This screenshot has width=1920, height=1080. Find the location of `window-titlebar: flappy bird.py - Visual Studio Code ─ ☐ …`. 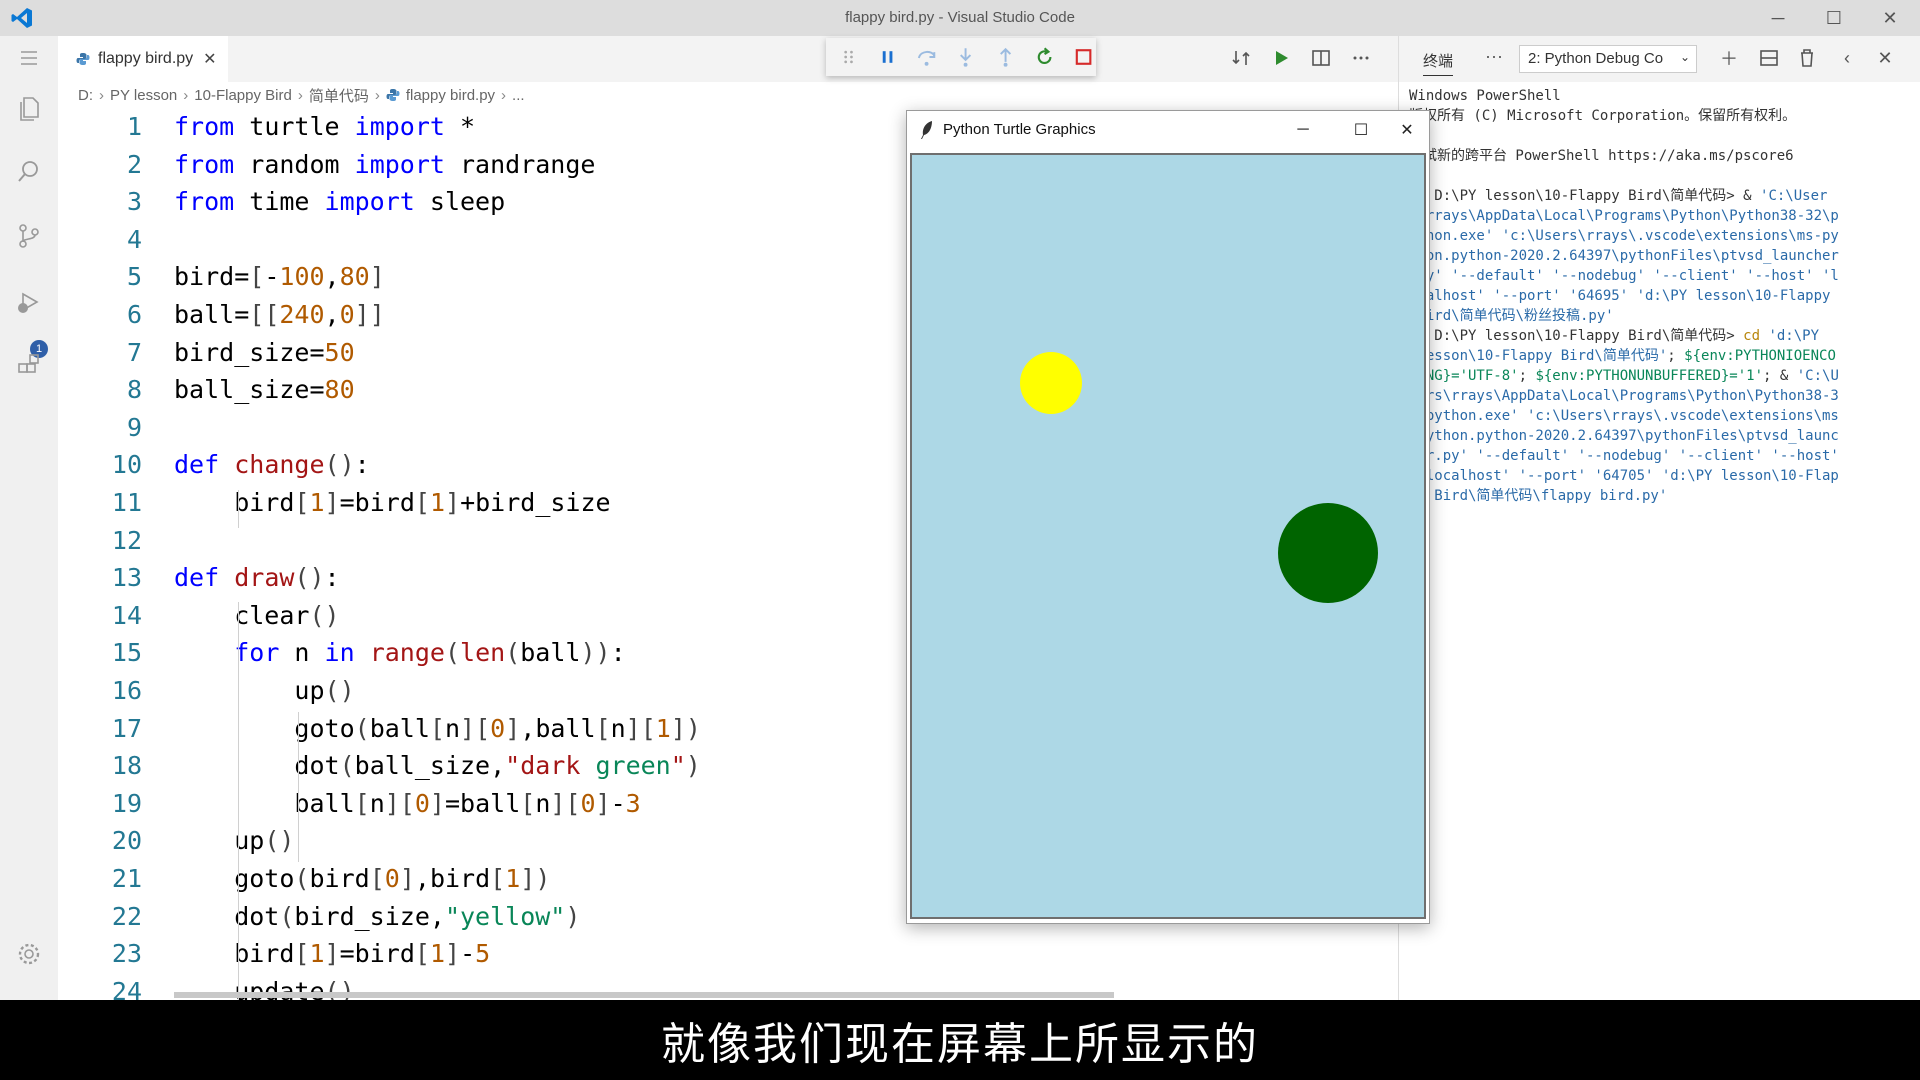

window-titlebar: flappy bird.py - Visual Studio Code ─ ☐ … is located at coordinates (960, 18).